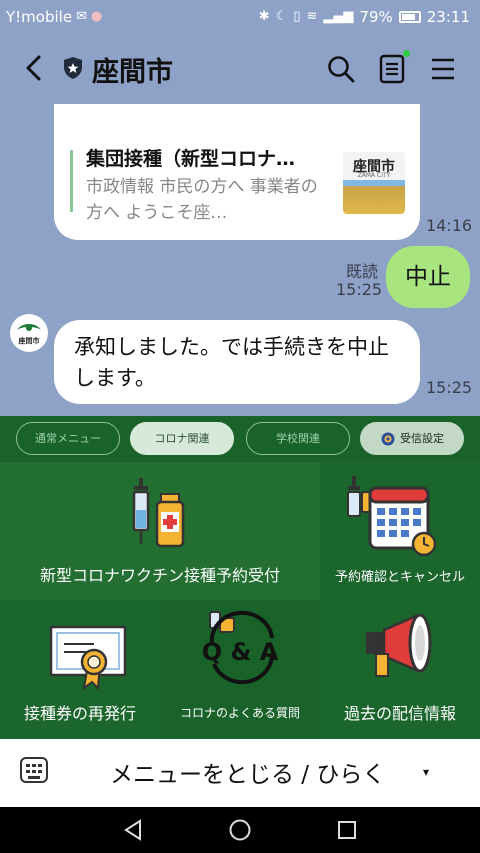 This screenshot has height=853, width=480. What do you see at coordinates (374, 200) in the screenshot?
I see `thumb-field` at bounding box center [374, 200].